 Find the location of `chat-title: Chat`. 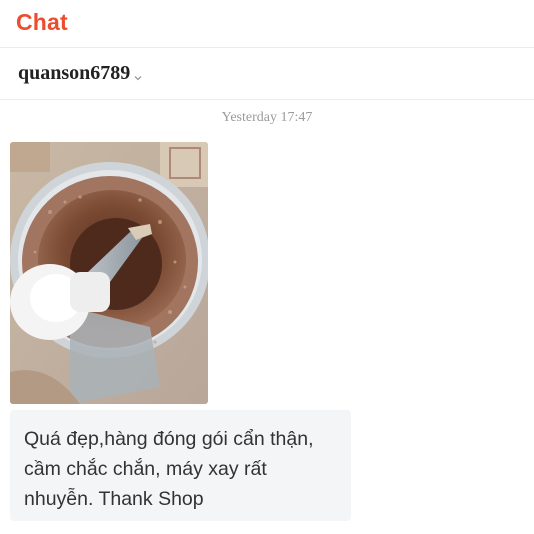

chat-title: Chat is located at coordinates (42, 22).